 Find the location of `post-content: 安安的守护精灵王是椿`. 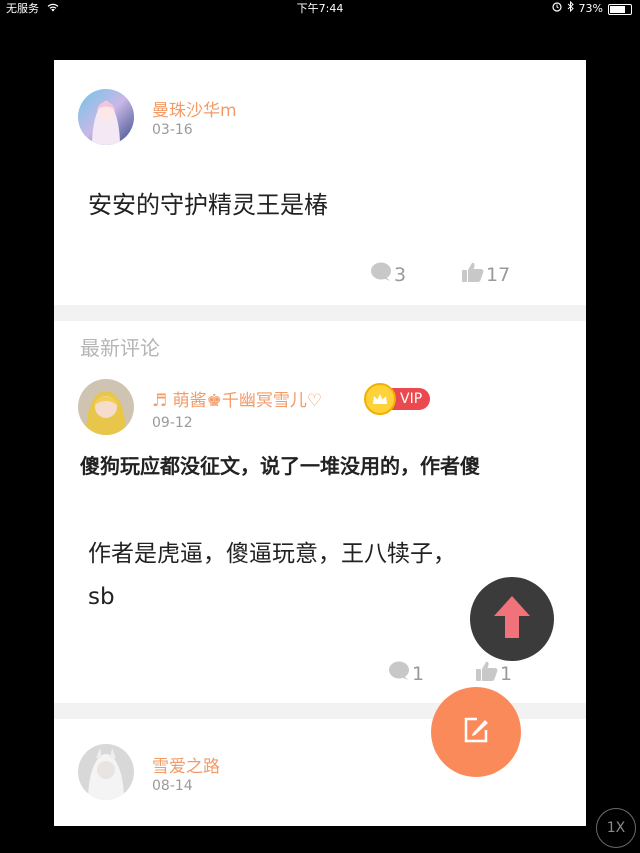

post-content: 安安的守护精灵王是椿 is located at coordinates (208, 205).